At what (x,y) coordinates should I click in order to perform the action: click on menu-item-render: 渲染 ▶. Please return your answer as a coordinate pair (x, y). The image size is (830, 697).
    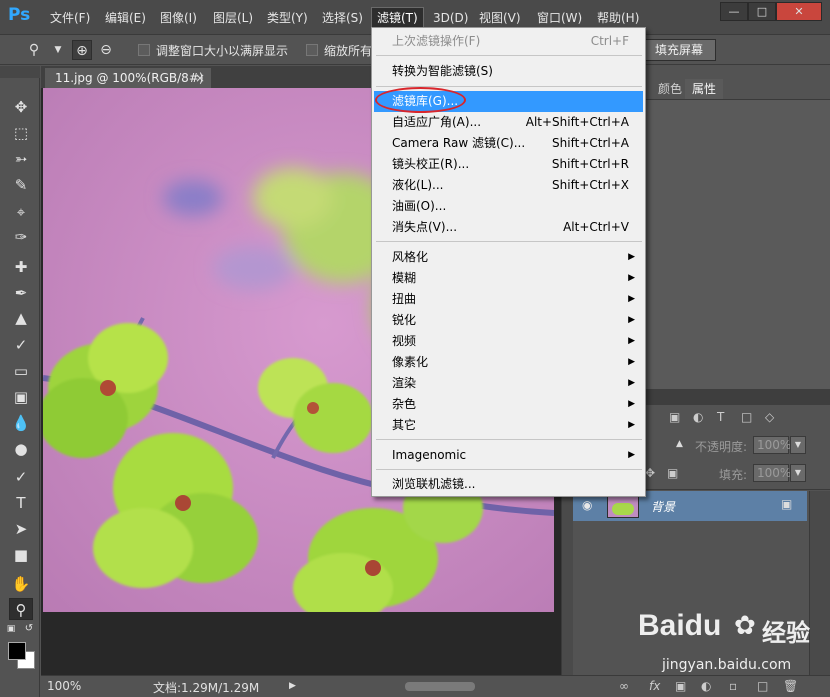
    Looking at the image, I should click on (508, 383).